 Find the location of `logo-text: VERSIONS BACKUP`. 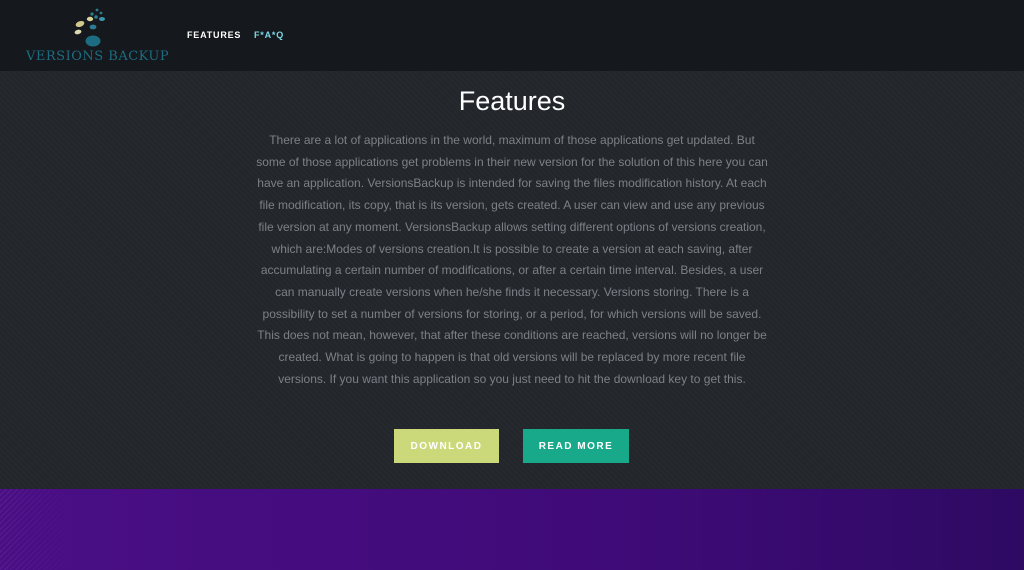

logo-text: VERSIONS BACKUP is located at coordinates (98, 56).